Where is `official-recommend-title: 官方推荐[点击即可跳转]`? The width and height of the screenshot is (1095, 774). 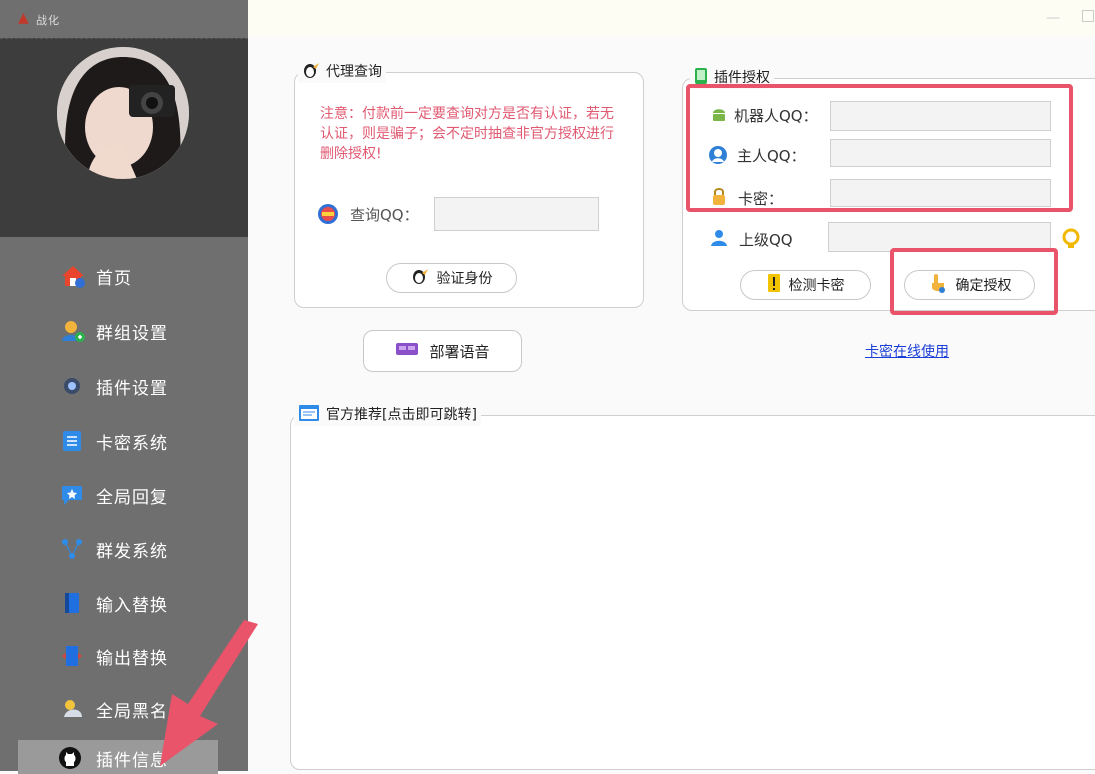
official-recommend-title: 官方推荐[点击即可跳转] is located at coordinates (387, 415).